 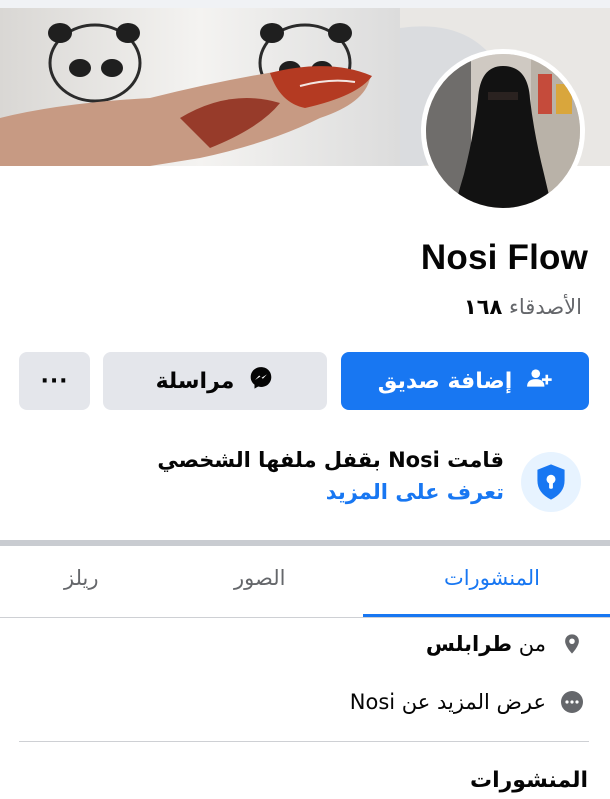 What do you see at coordinates (81, 578) in the screenshot?
I see `tab-reels: ريلز` at bounding box center [81, 578].